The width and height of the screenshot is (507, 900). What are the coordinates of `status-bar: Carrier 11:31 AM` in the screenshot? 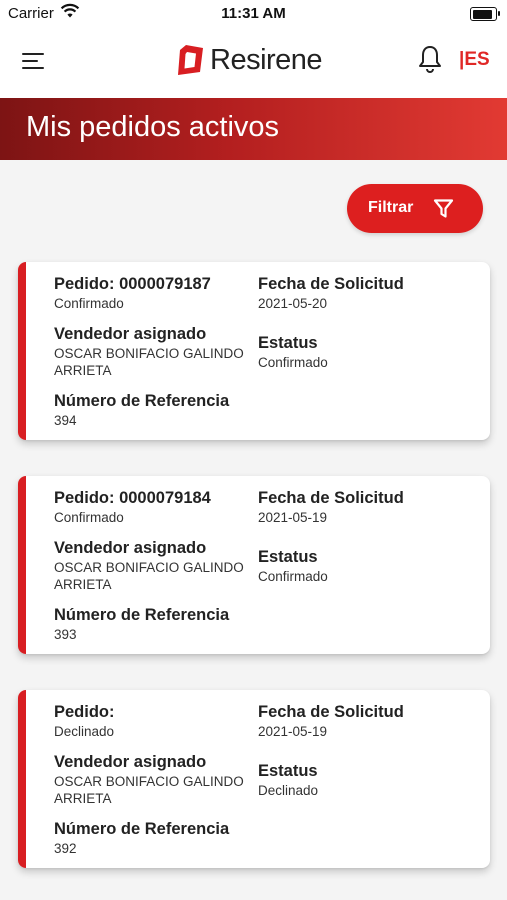 It's located at (253, 14).